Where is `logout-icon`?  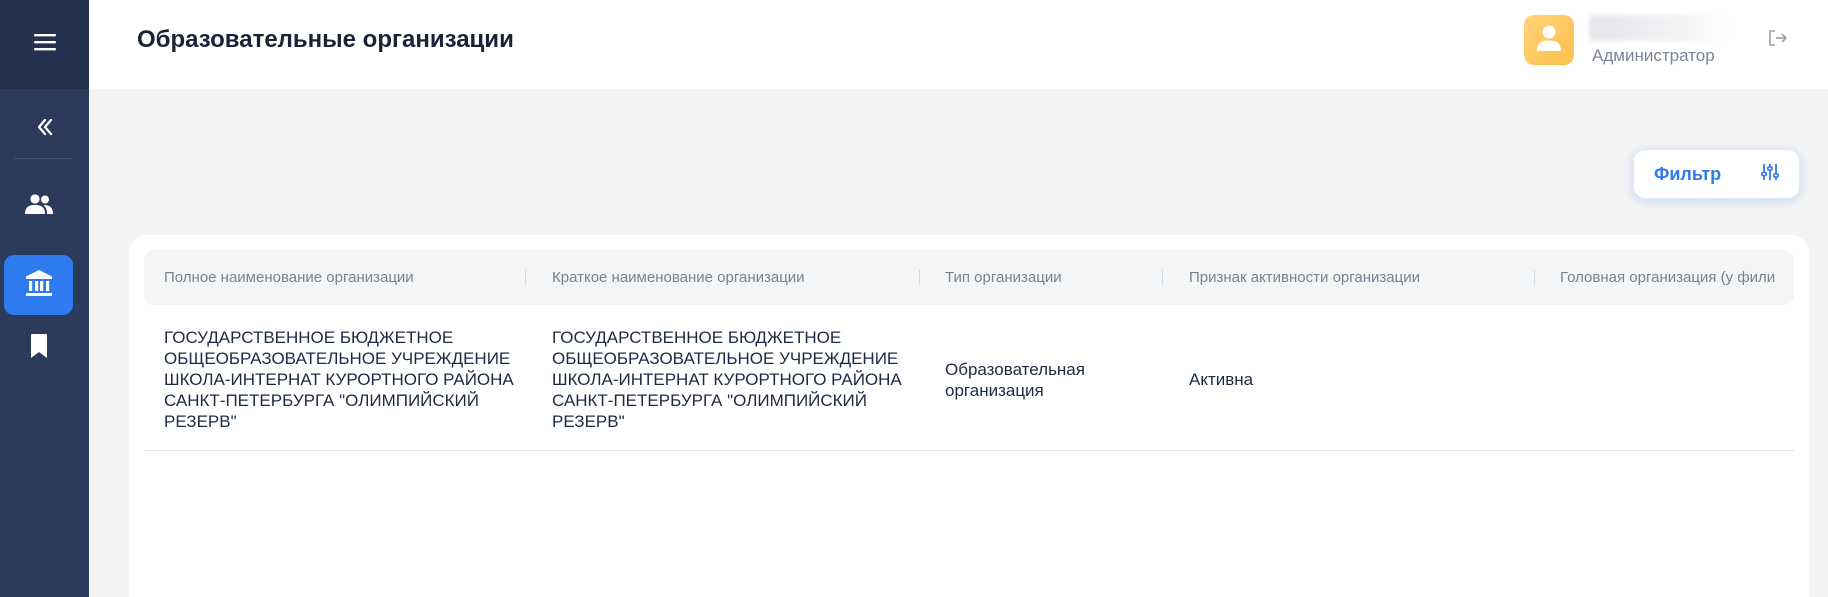
logout-icon is located at coordinates (1778, 40).